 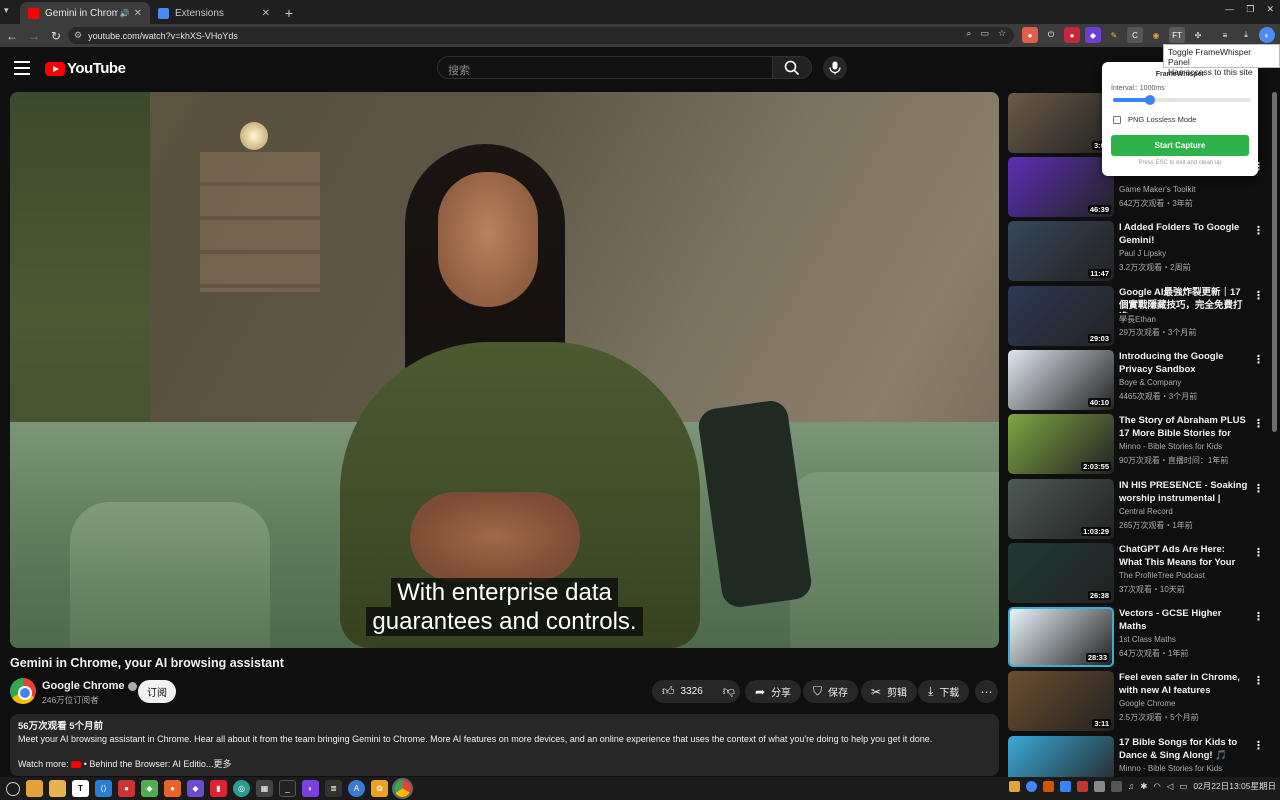 What do you see at coordinates (10, 11) in the screenshot?
I see `tab-search-icon: ▾` at bounding box center [10, 11].